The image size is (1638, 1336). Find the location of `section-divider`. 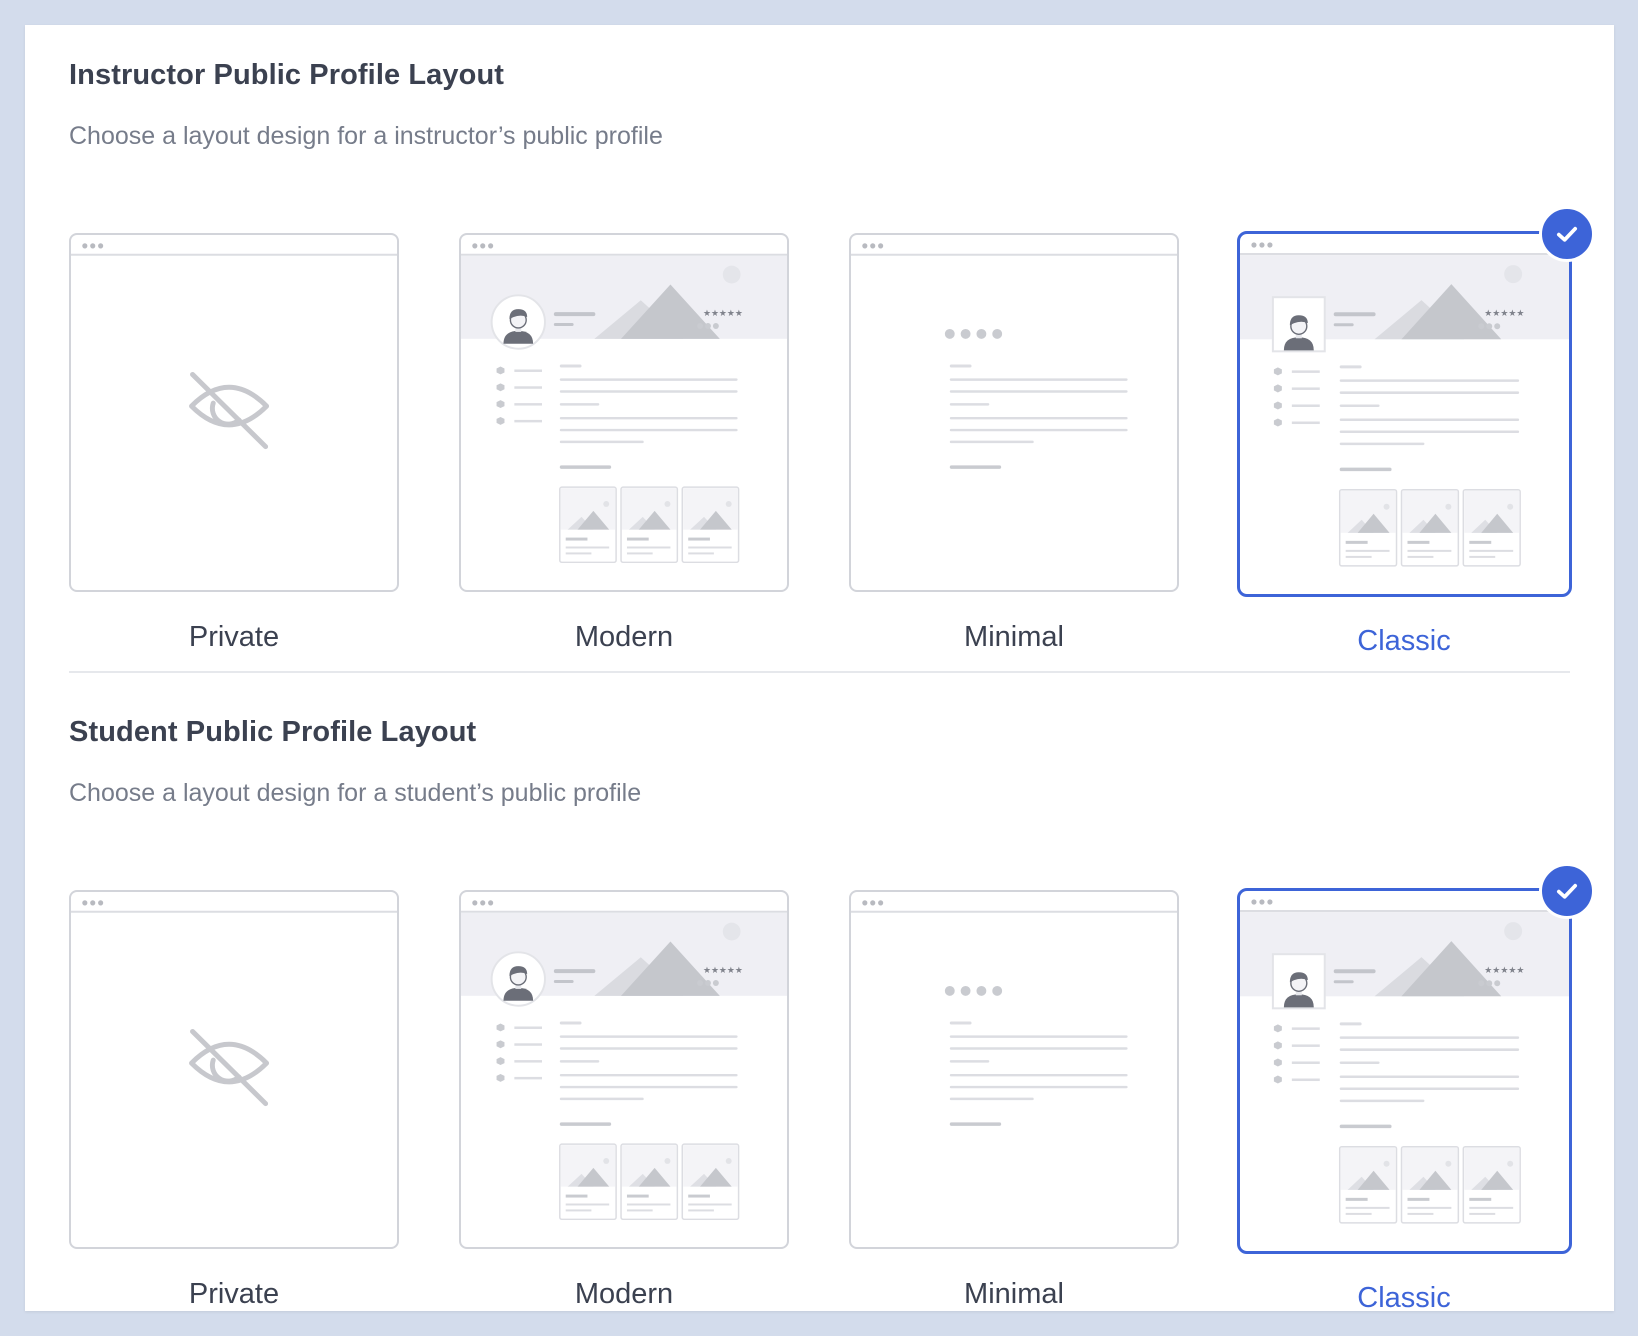

section-divider is located at coordinates (819, 672).